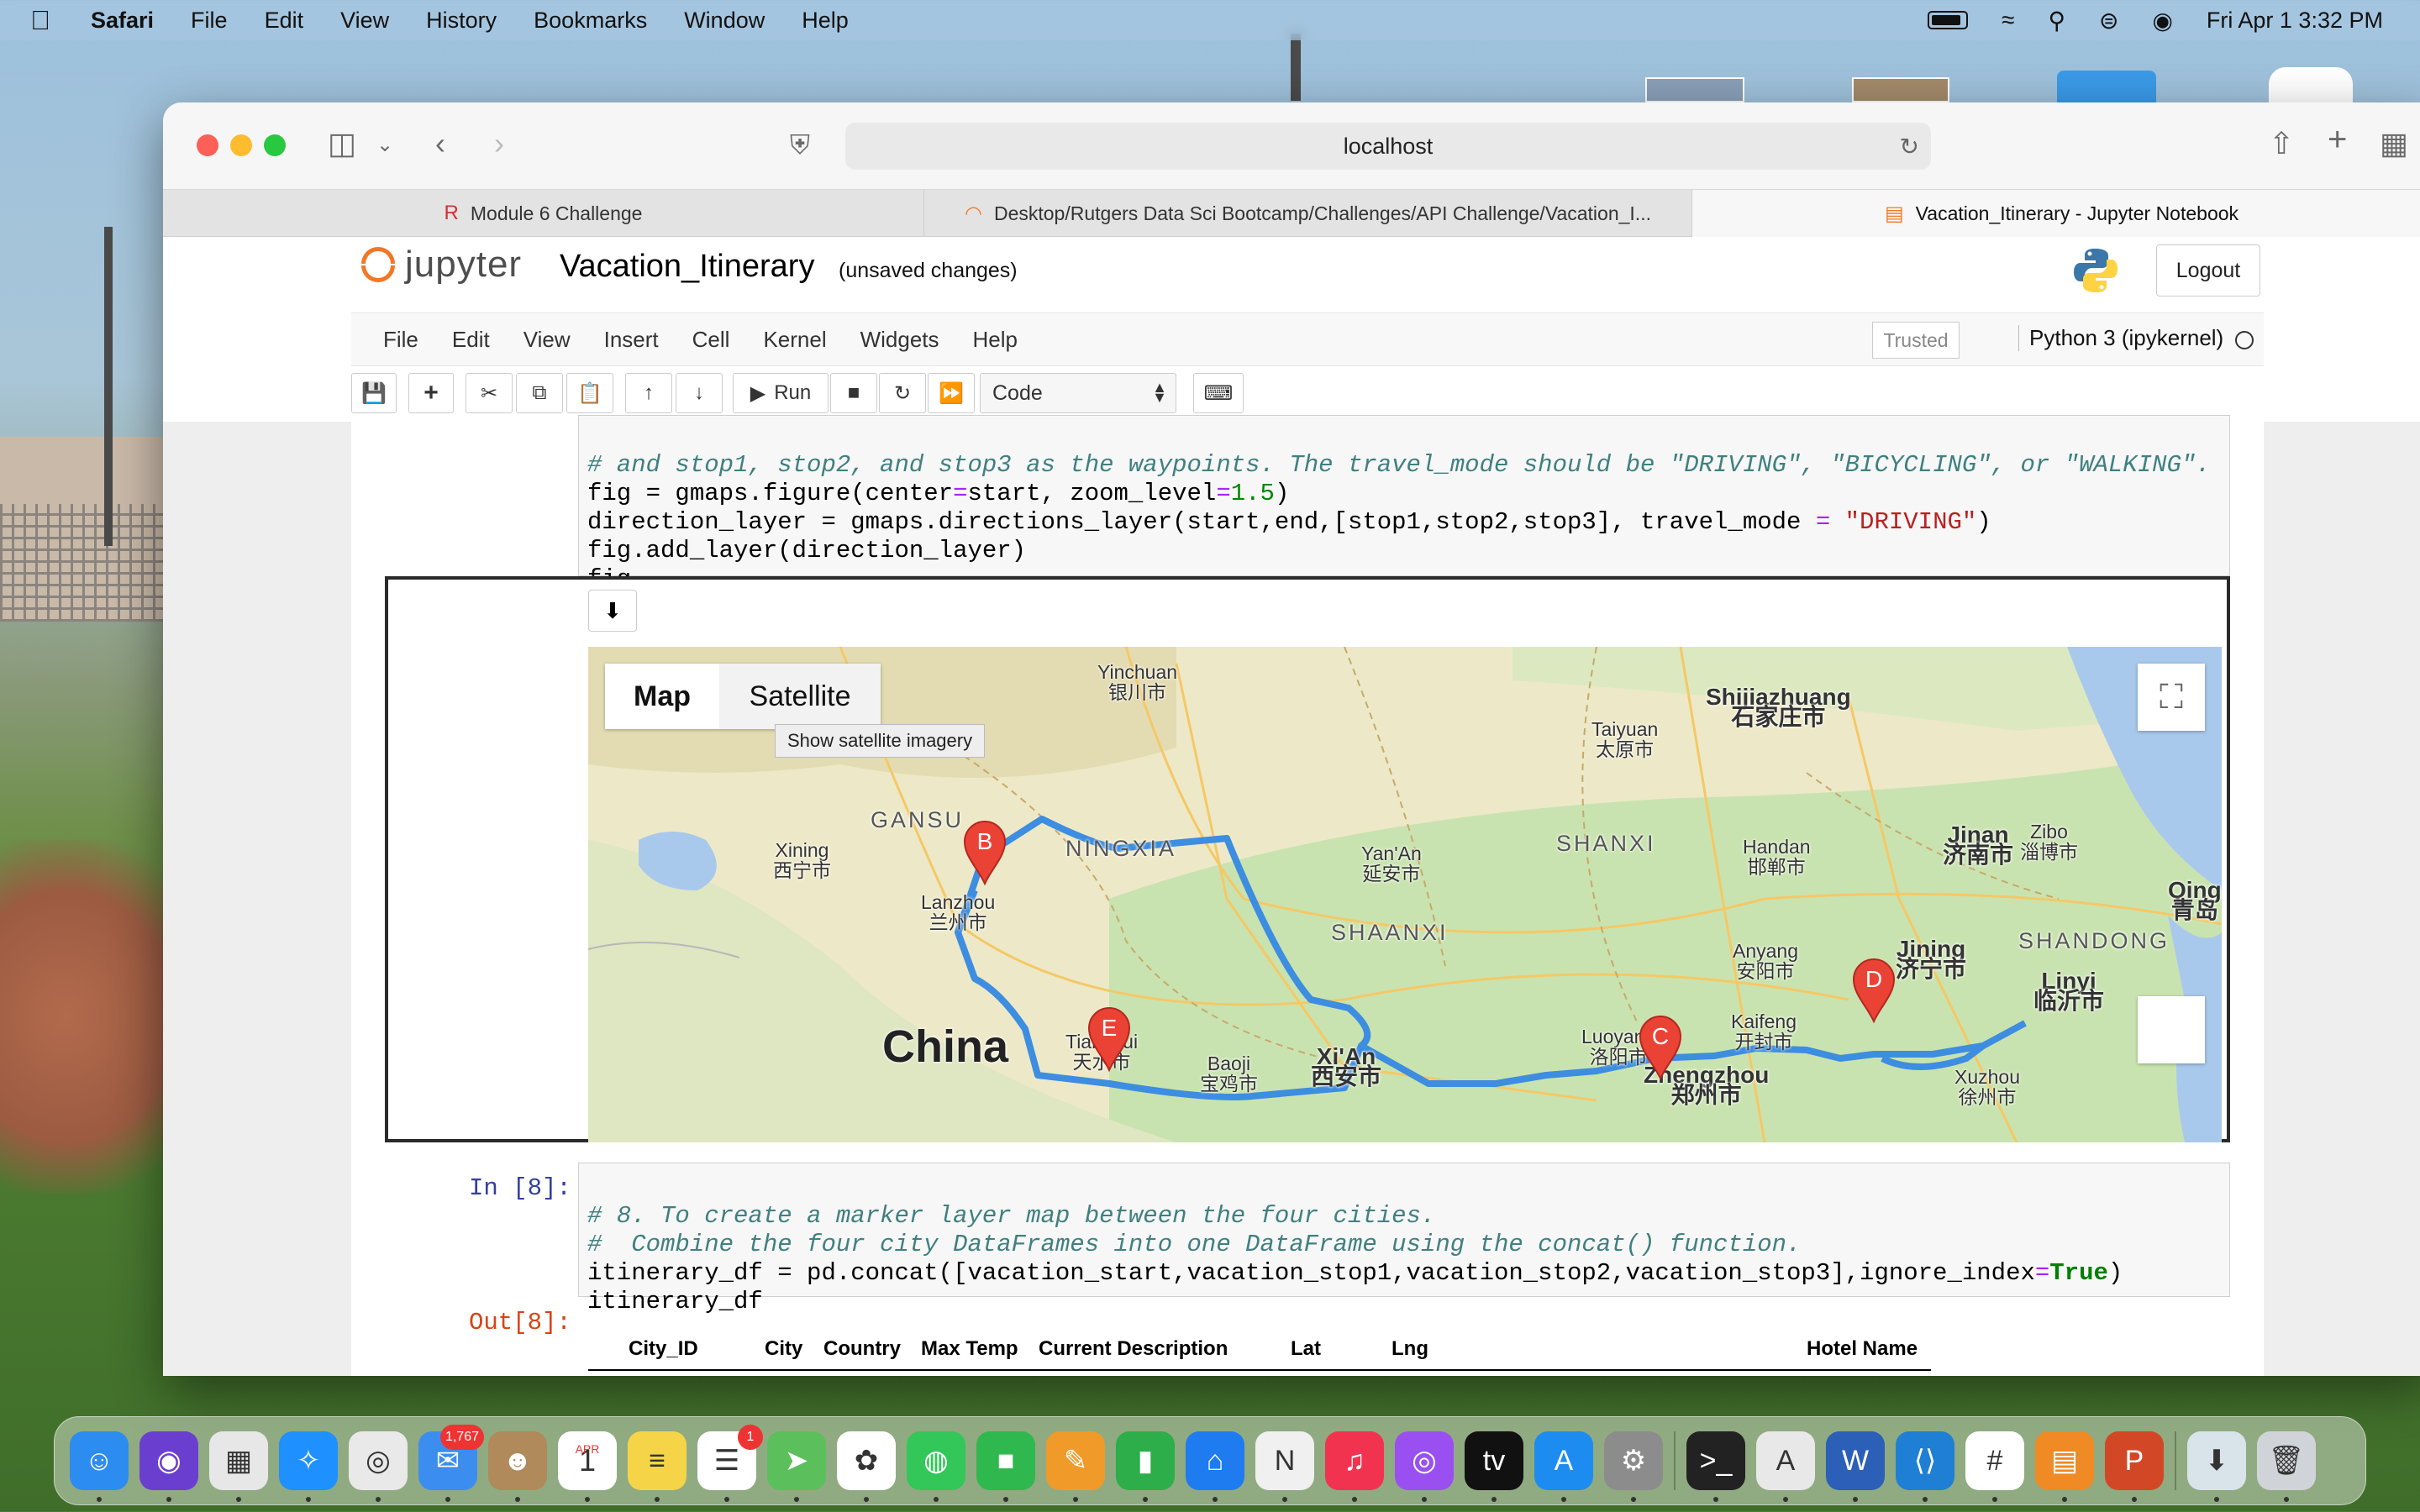 The width and height of the screenshot is (2420, 1512). Describe the element at coordinates (2295, 21) in the screenshot. I see `menu-clock: Fri Apr 1 3:32 PM` at that location.